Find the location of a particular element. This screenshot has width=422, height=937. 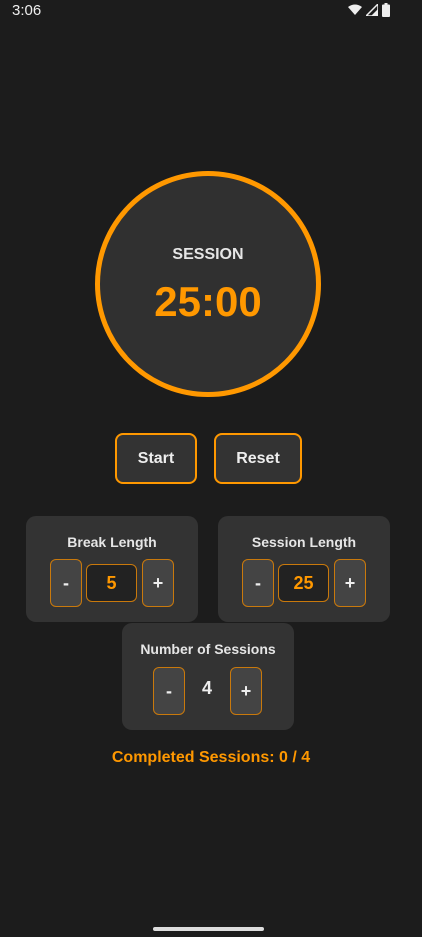

status-icons is located at coordinates (369, 10).